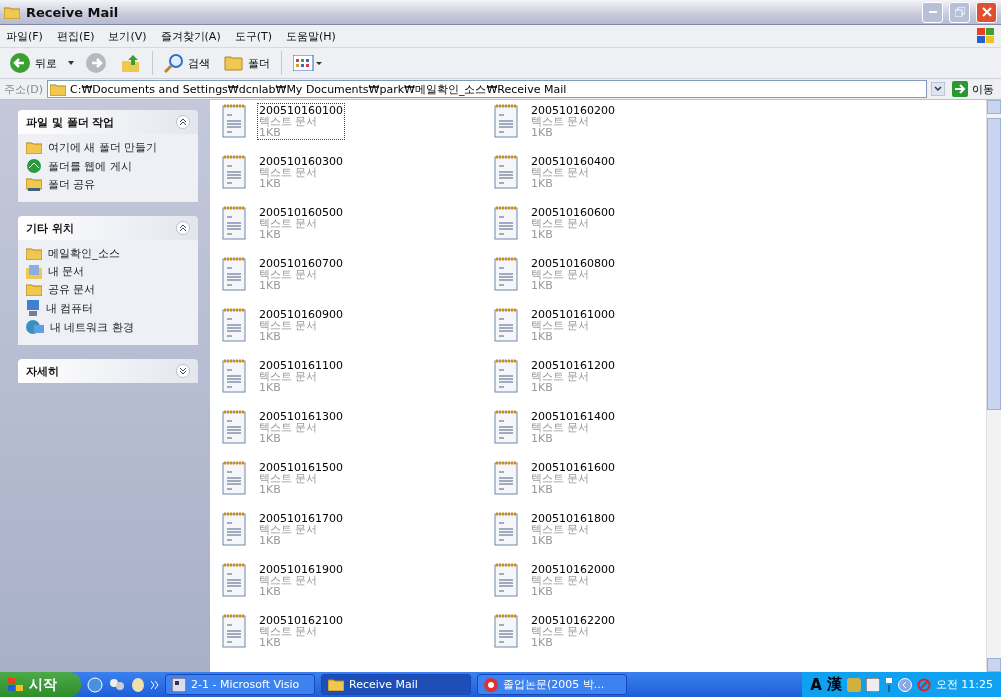  What do you see at coordinates (573, 325) in the screenshot?
I see `file-item: 200510161000 텍스트 문서 1KB` at bounding box center [573, 325].